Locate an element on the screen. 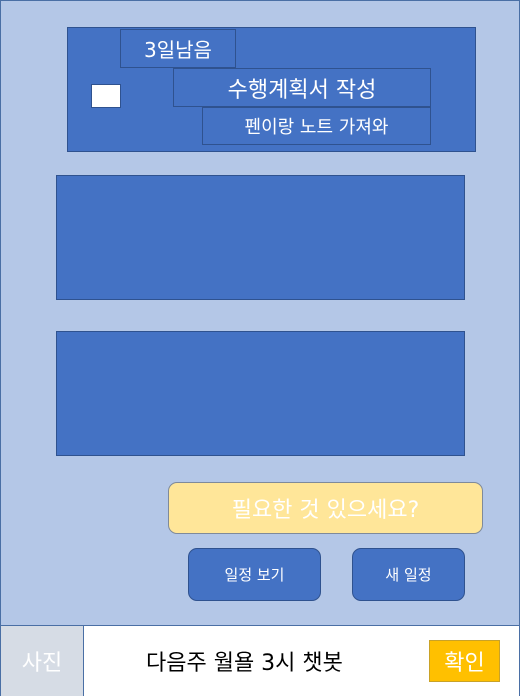 The width and height of the screenshot is (520, 696). days-left-label: 3일남음 is located at coordinates (178, 48).